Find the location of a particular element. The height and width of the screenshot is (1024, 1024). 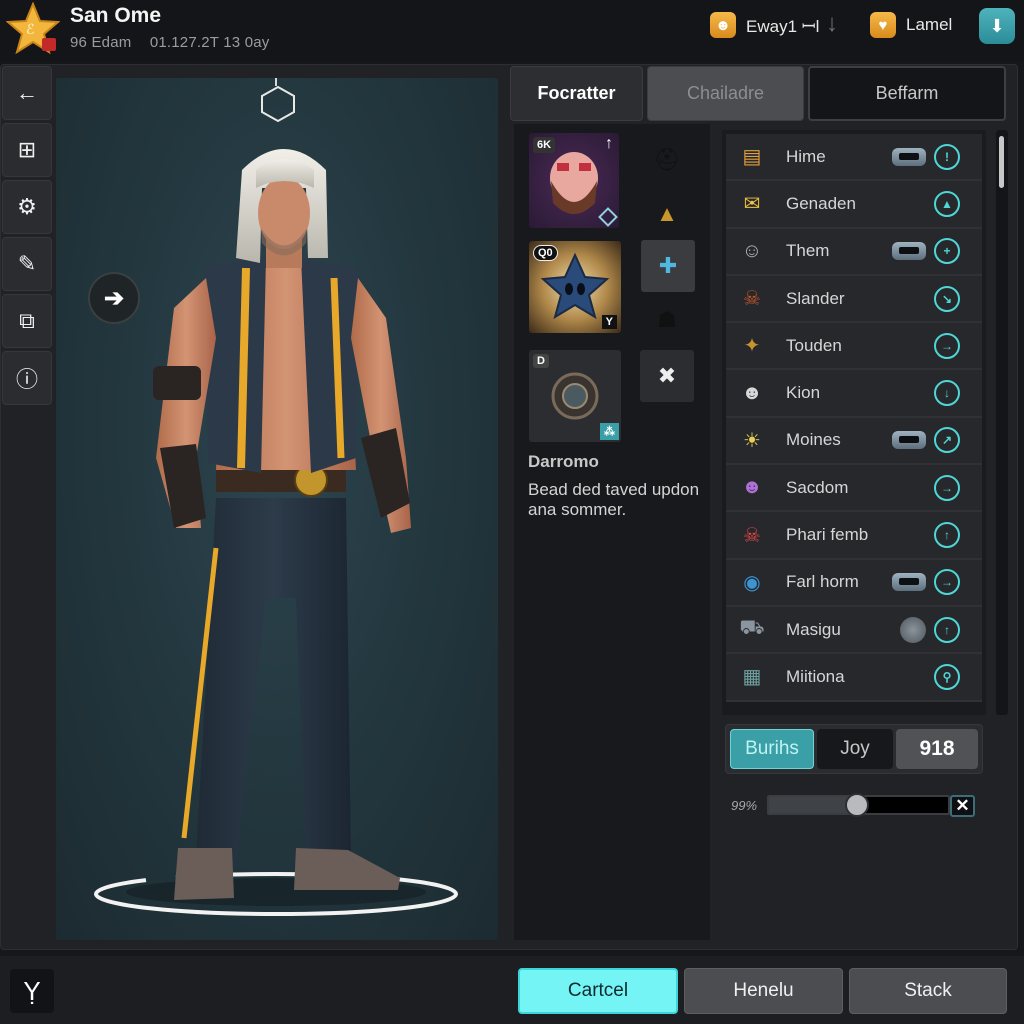

tab-chailadre: Chailadre is located at coordinates (725, 93).